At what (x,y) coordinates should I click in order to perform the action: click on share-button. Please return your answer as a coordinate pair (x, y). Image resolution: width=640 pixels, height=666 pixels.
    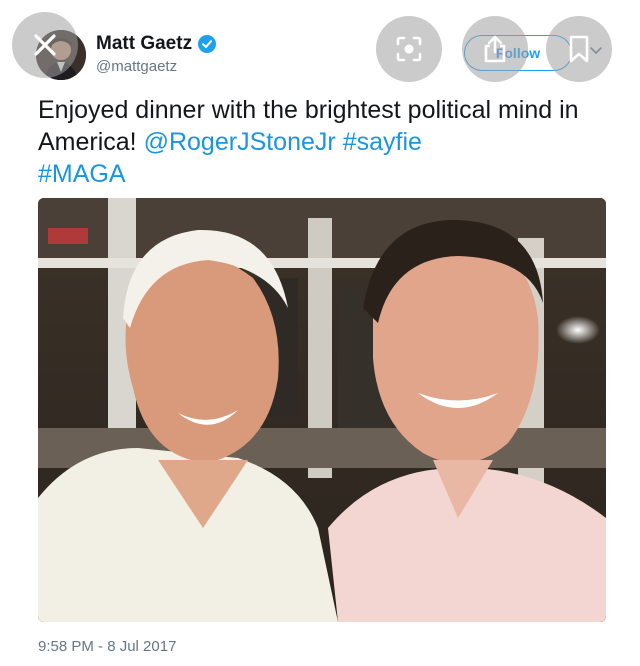
    Looking at the image, I should click on (495, 49).